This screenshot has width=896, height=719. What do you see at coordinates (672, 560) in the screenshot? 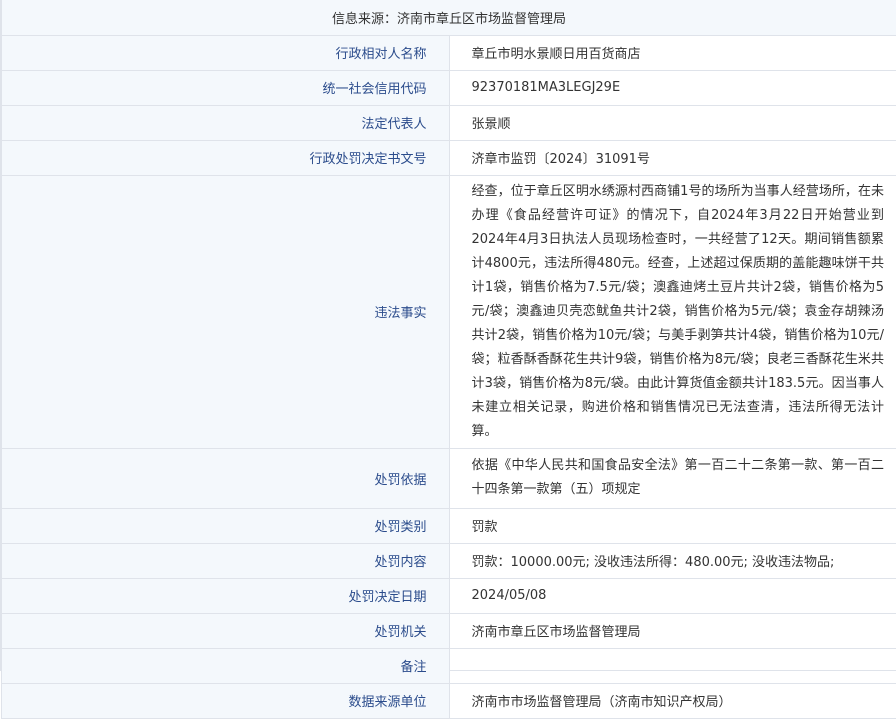
I see `value-penalty-content: 罚款：10000.00元; 没收违法所得：480.00元; 没收违法物品;` at bounding box center [672, 560].